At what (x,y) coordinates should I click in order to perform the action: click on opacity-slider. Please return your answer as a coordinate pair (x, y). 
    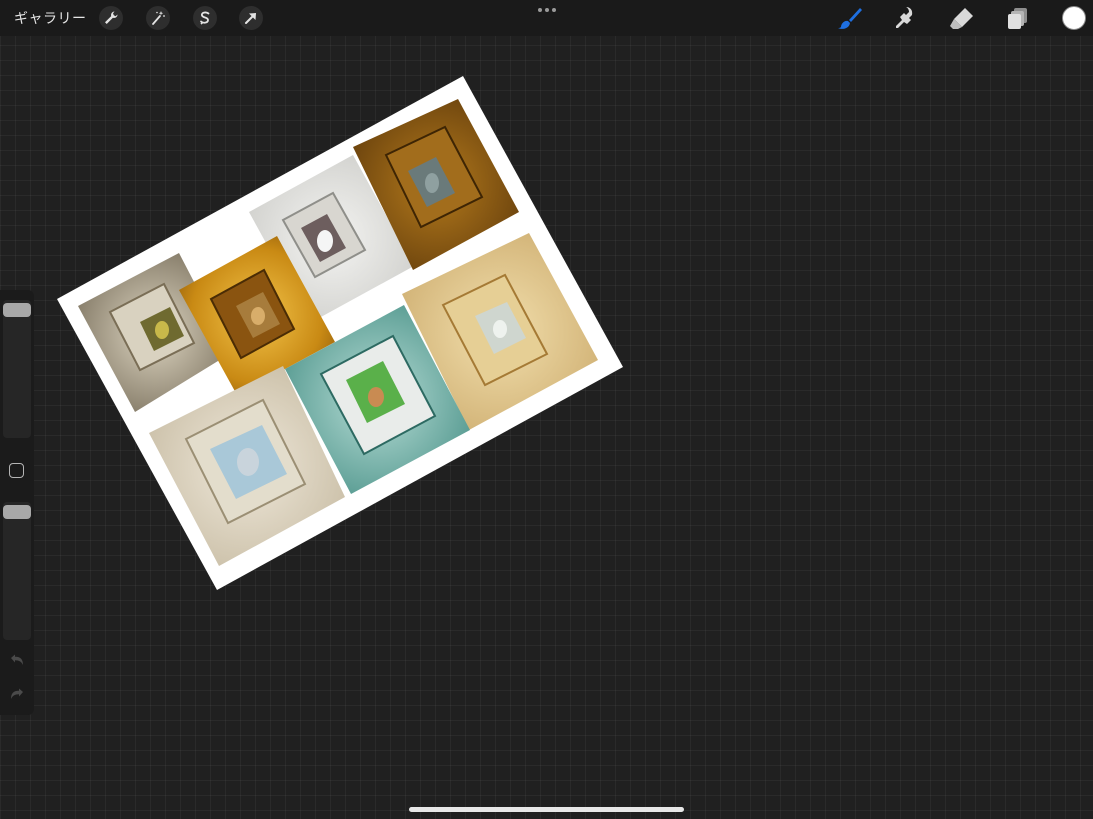
    Looking at the image, I should click on (17, 571).